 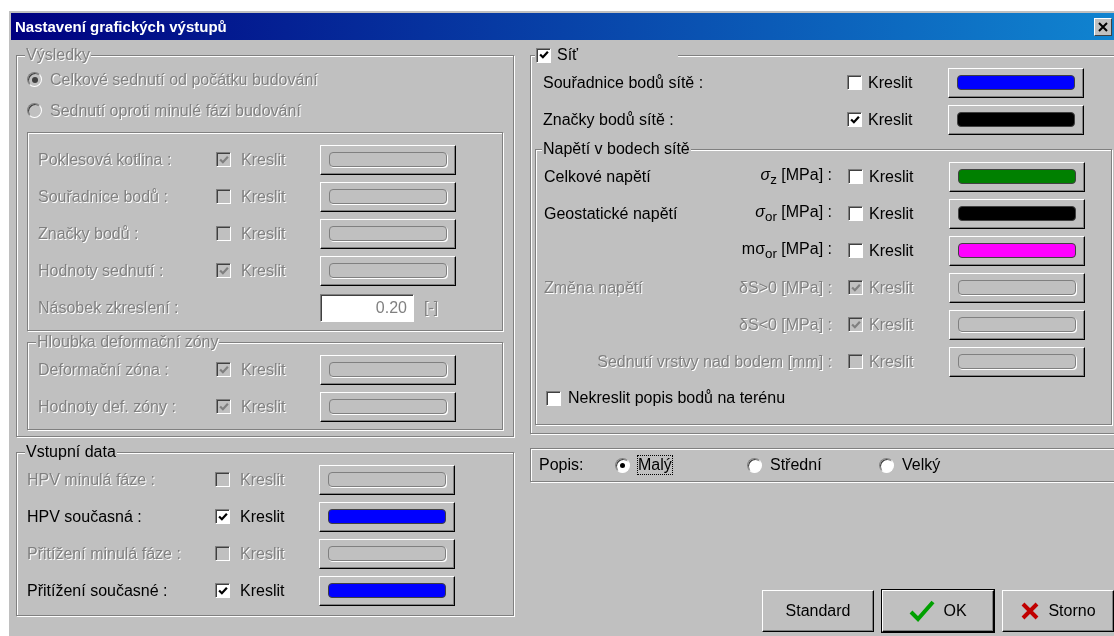 What do you see at coordinates (85, 516) in the screenshot?
I see `row-label: HPV současná :` at bounding box center [85, 516].